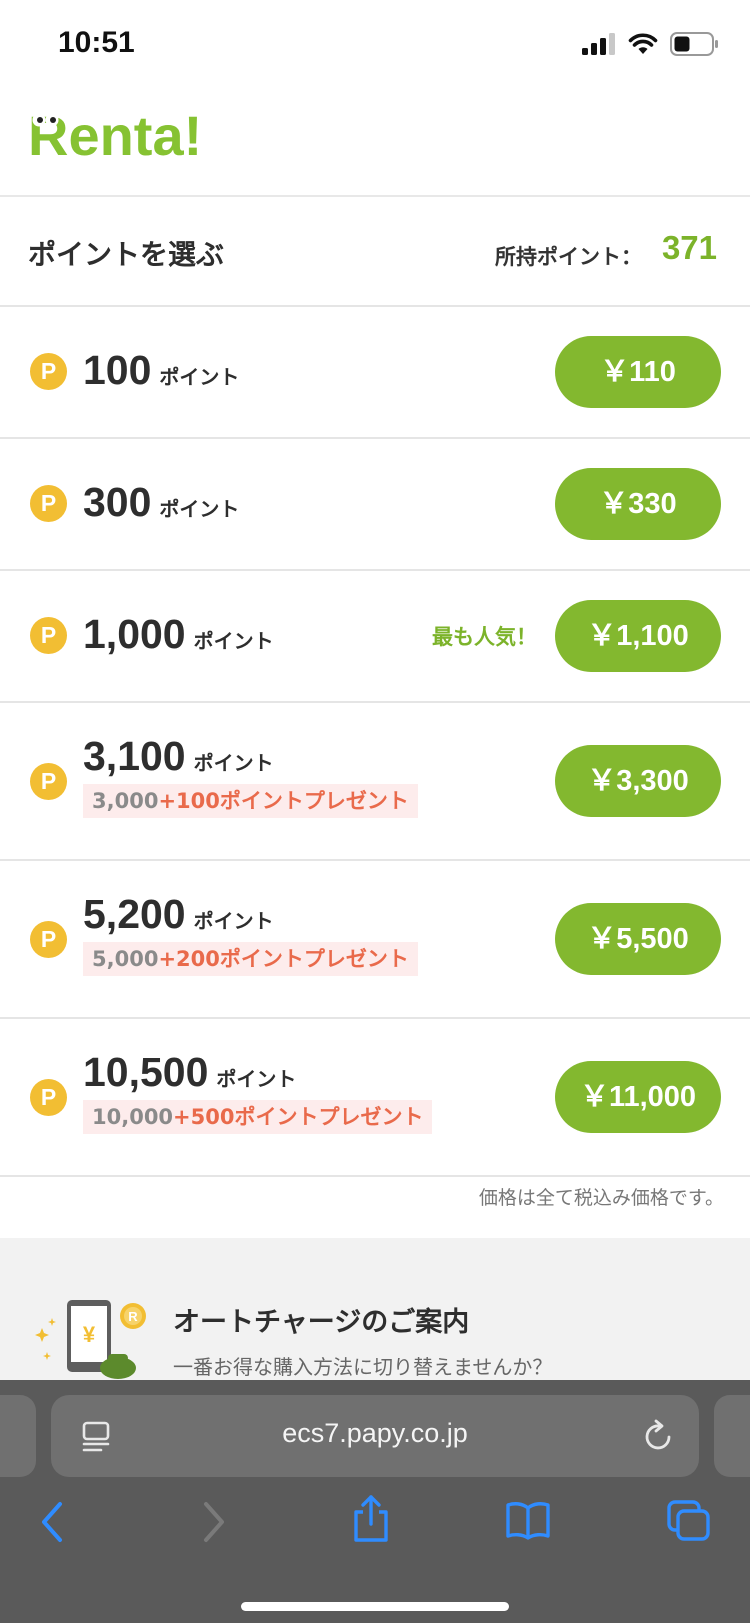 This screenshot has width=750, height=1623. Describe the element at coordinates (643, 43) in the screenshot. I see `wifi-icon` at that location.